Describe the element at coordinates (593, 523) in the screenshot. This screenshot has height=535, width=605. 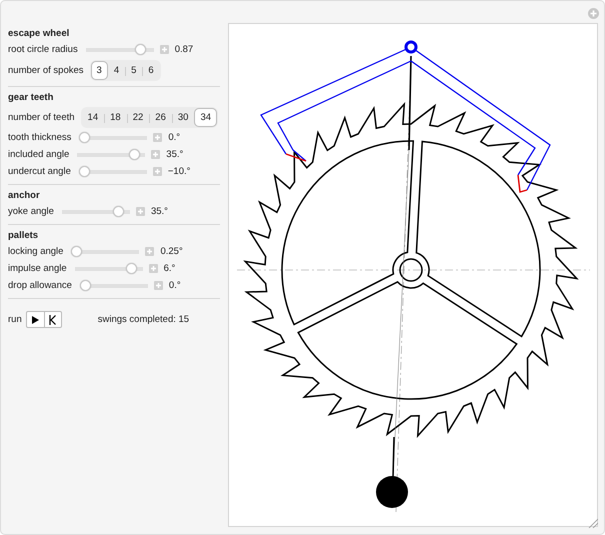
I see `resize-grip-icon` at that location.